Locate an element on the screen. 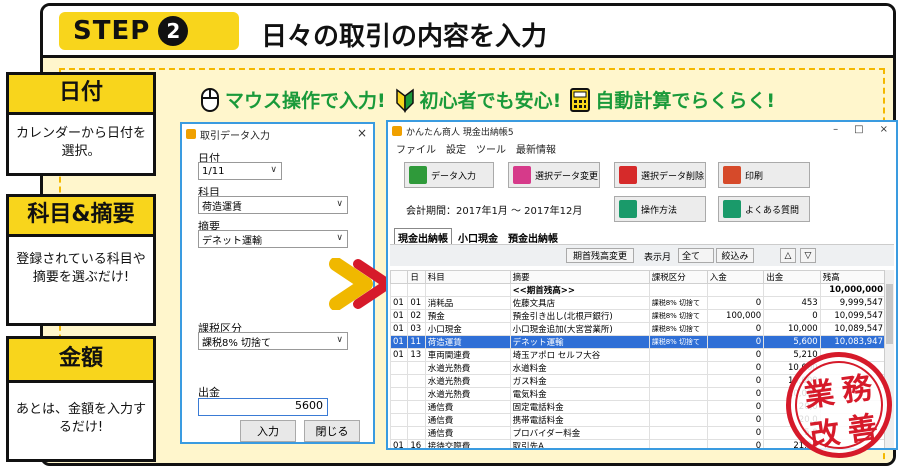  subject-select: 荷造運賃 ∨ is located at coordinates (273, 205).